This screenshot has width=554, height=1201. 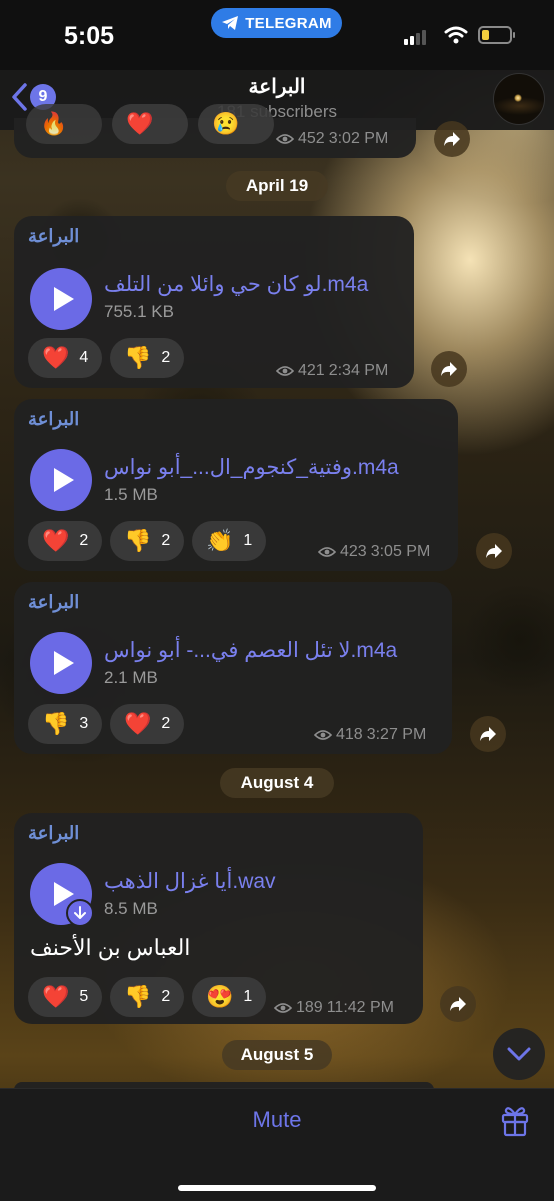 I want to click on telegram-app-pill: TELEGRAM, so click(x=276, y=23).